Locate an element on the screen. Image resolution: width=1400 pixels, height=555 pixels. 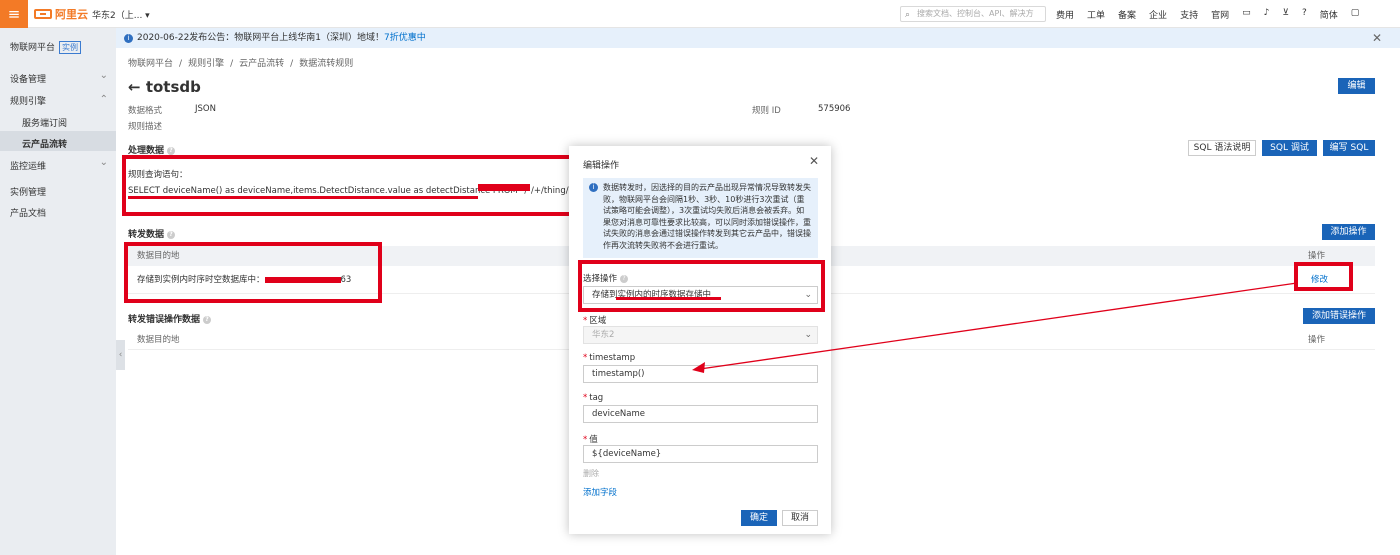
value-label: * 值 is located at coordinates (590, 440).